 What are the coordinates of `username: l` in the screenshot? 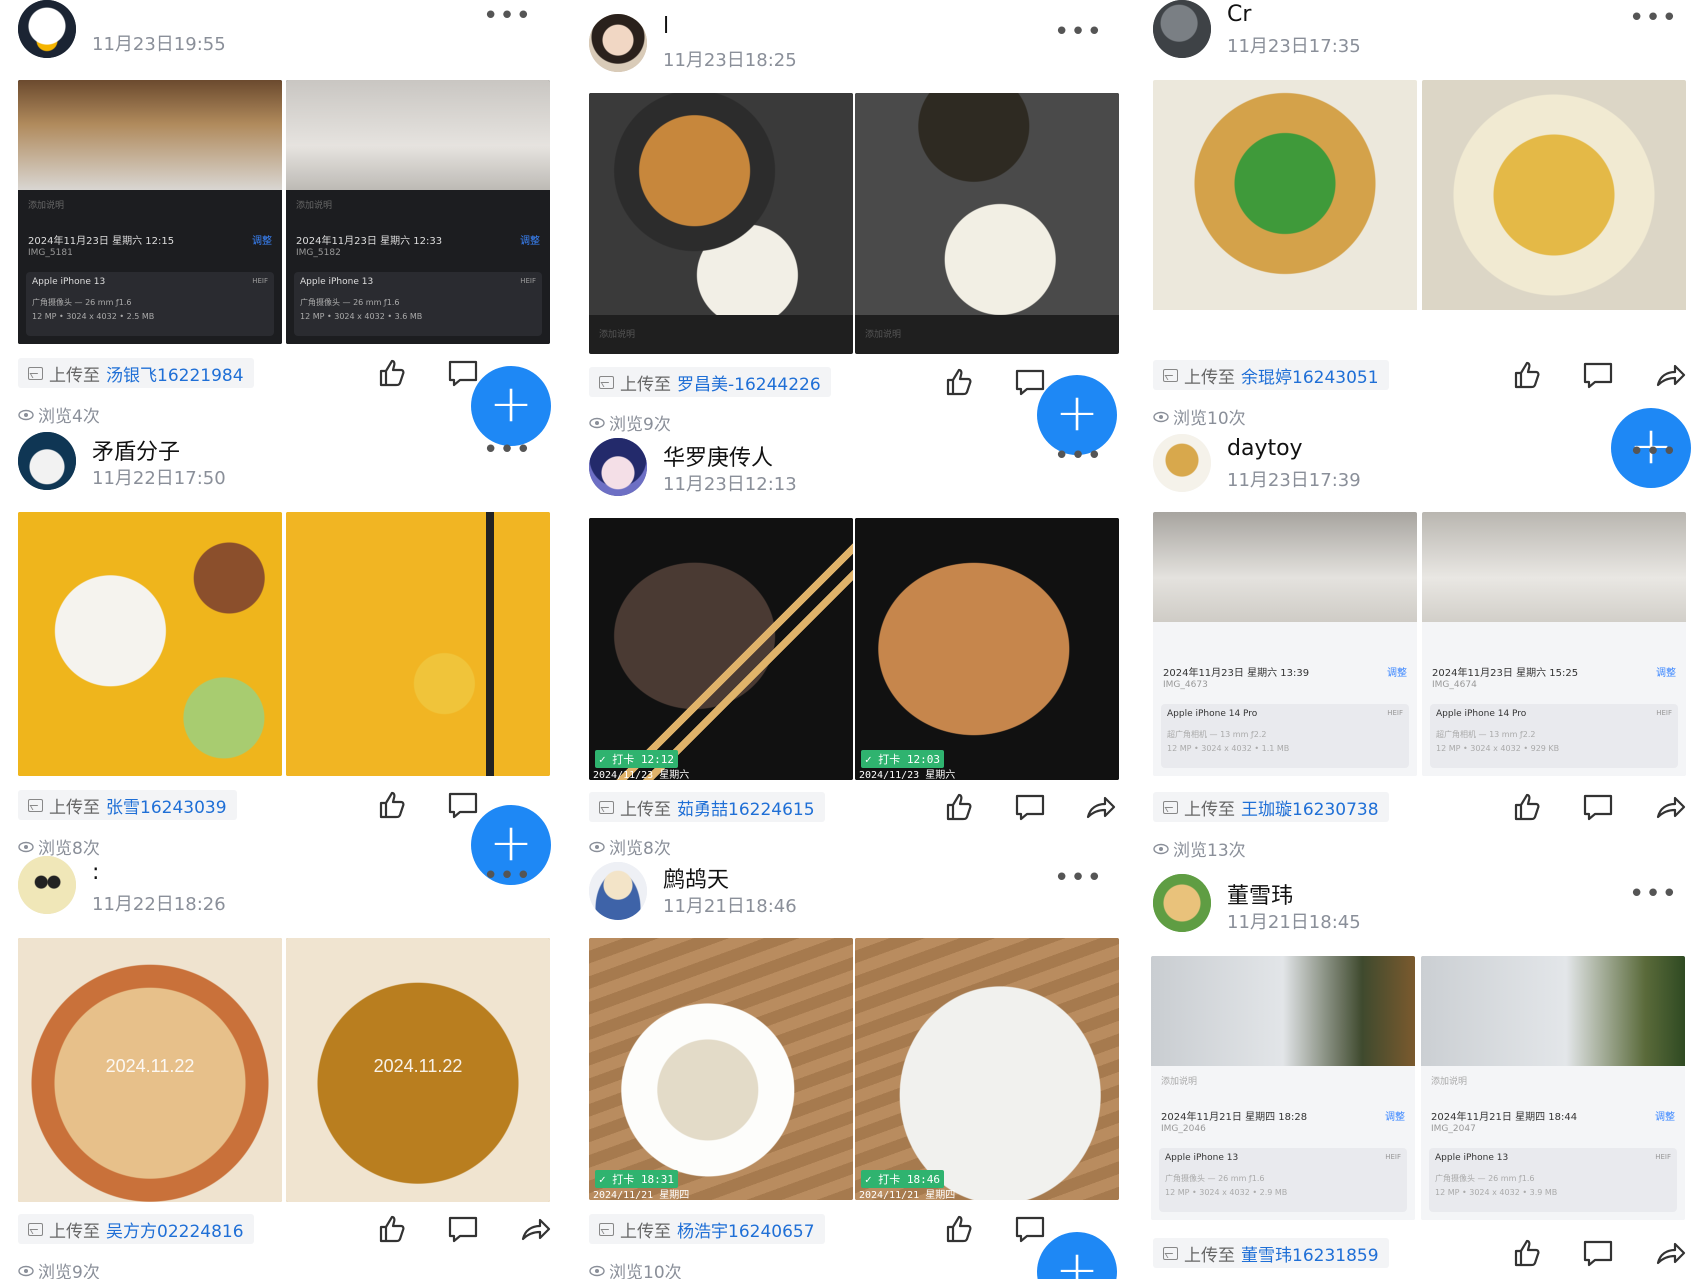 It's located at (666, 26).